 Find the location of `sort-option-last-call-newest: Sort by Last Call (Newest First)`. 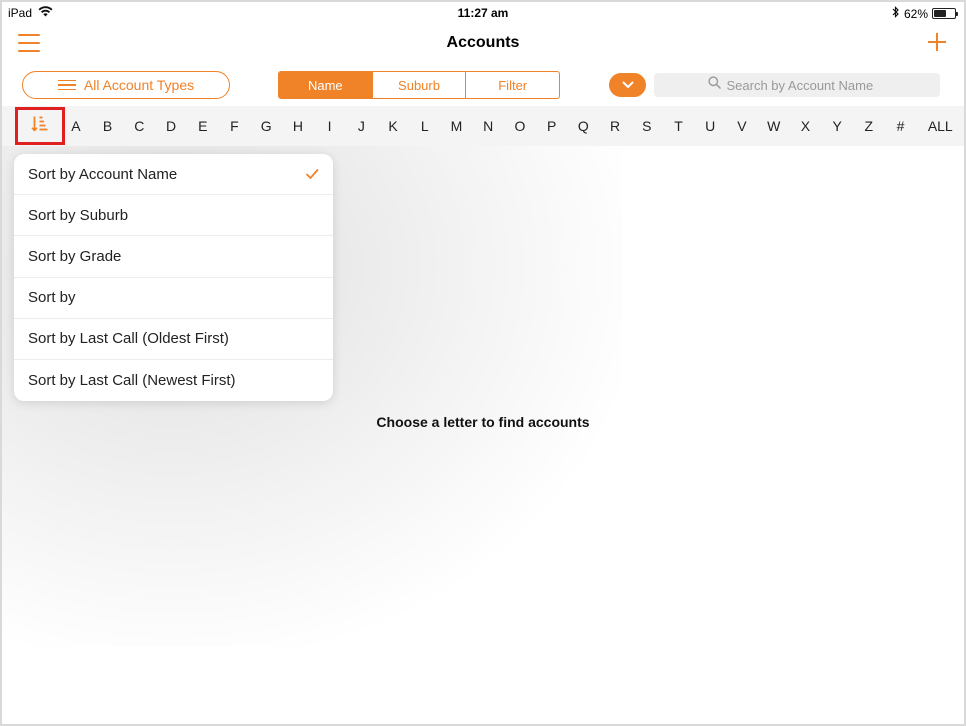

sort-option-last-call-newest: Sort by Last Call (Newest First) is located at coordinates (173, 380).